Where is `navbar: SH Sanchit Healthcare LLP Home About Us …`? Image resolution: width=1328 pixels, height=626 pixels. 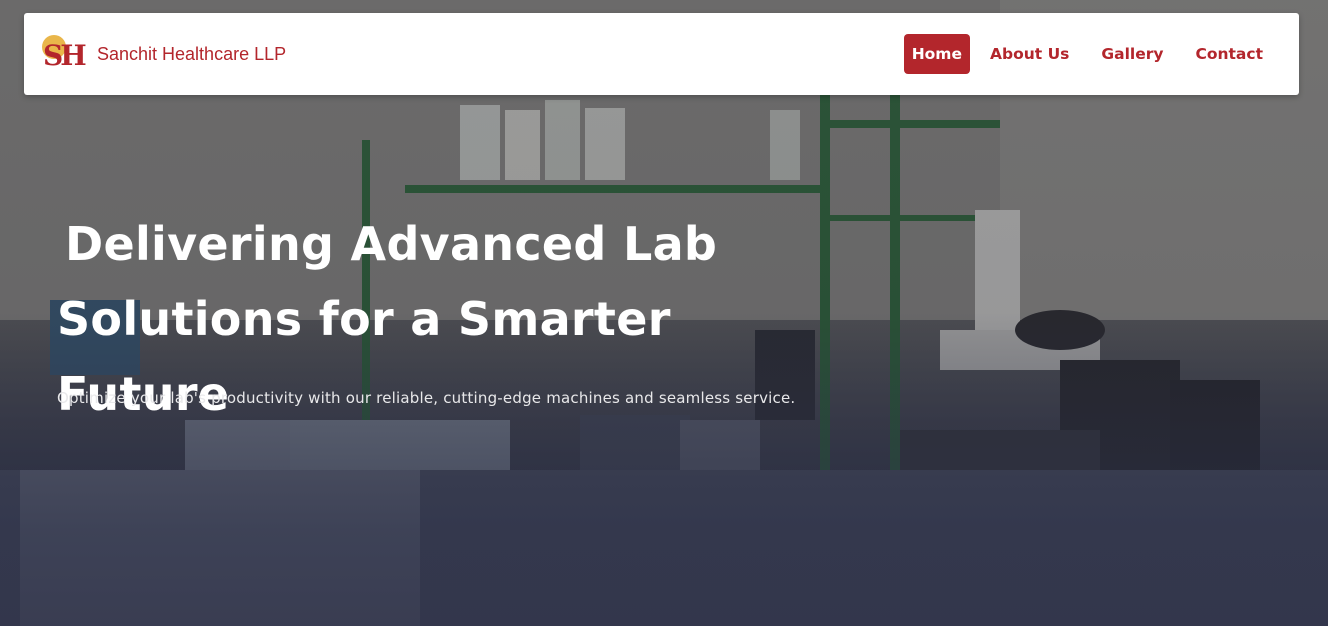
navbar: SH Sanchit Healthcare LLP Home About Us … is located at coordinates (661, 54).